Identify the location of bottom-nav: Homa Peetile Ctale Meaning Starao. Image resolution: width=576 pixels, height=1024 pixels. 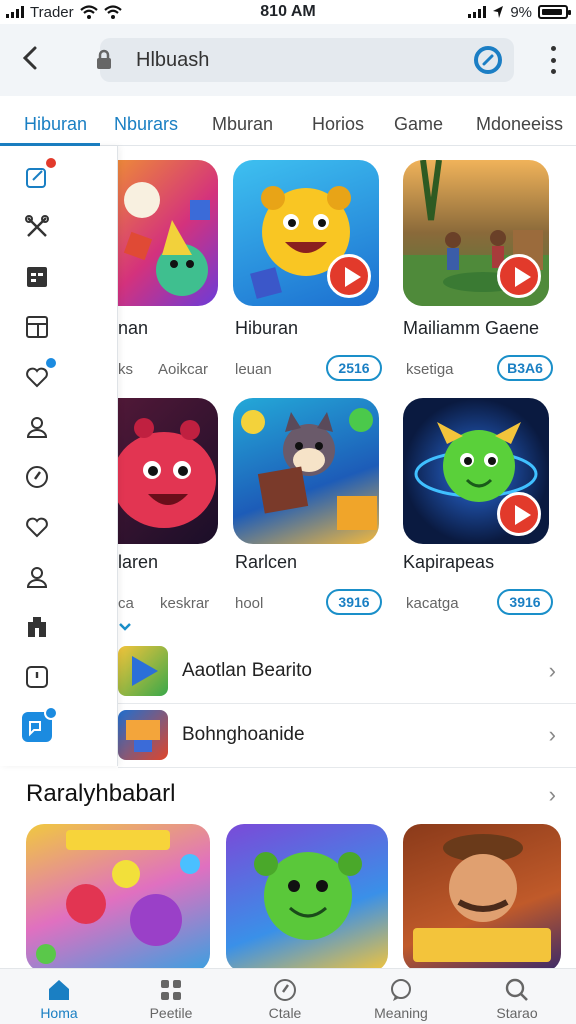
(288, 996).